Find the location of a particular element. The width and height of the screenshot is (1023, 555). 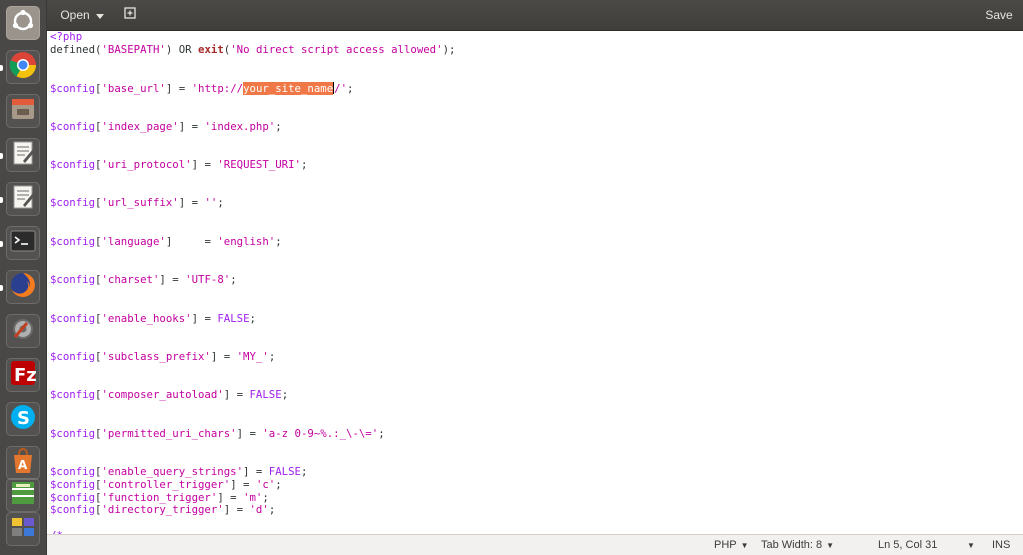

calculator-icon is located at coordinates (23, 495).